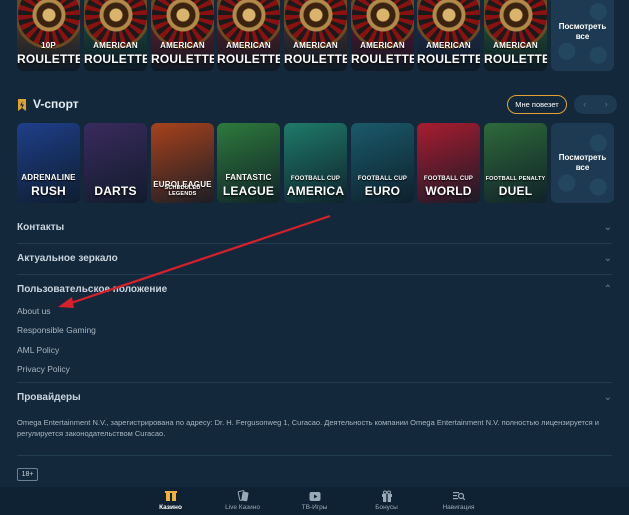 This screenshot has height=515, width=629. What do you see at coordinates (56, 330) in the screenshot?
I see `footer-link-responsible-gaming: Responsible Gaming` at bounding box center [56, 330].